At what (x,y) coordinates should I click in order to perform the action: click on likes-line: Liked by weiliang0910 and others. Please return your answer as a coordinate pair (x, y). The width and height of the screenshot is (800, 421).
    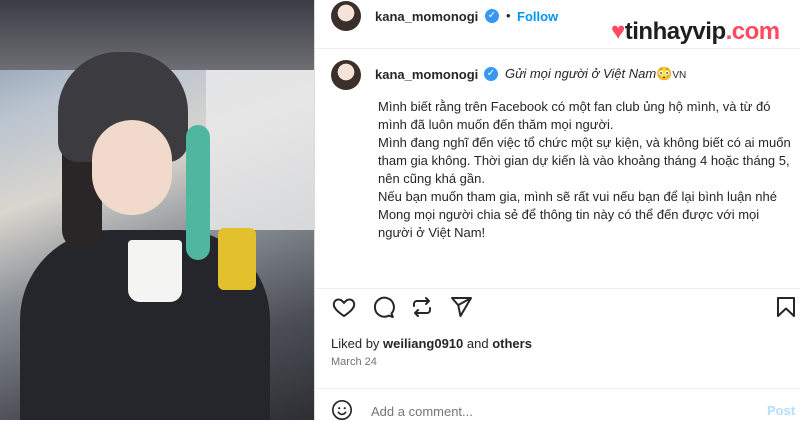
    Looking at the image, I should click on (431, 343).